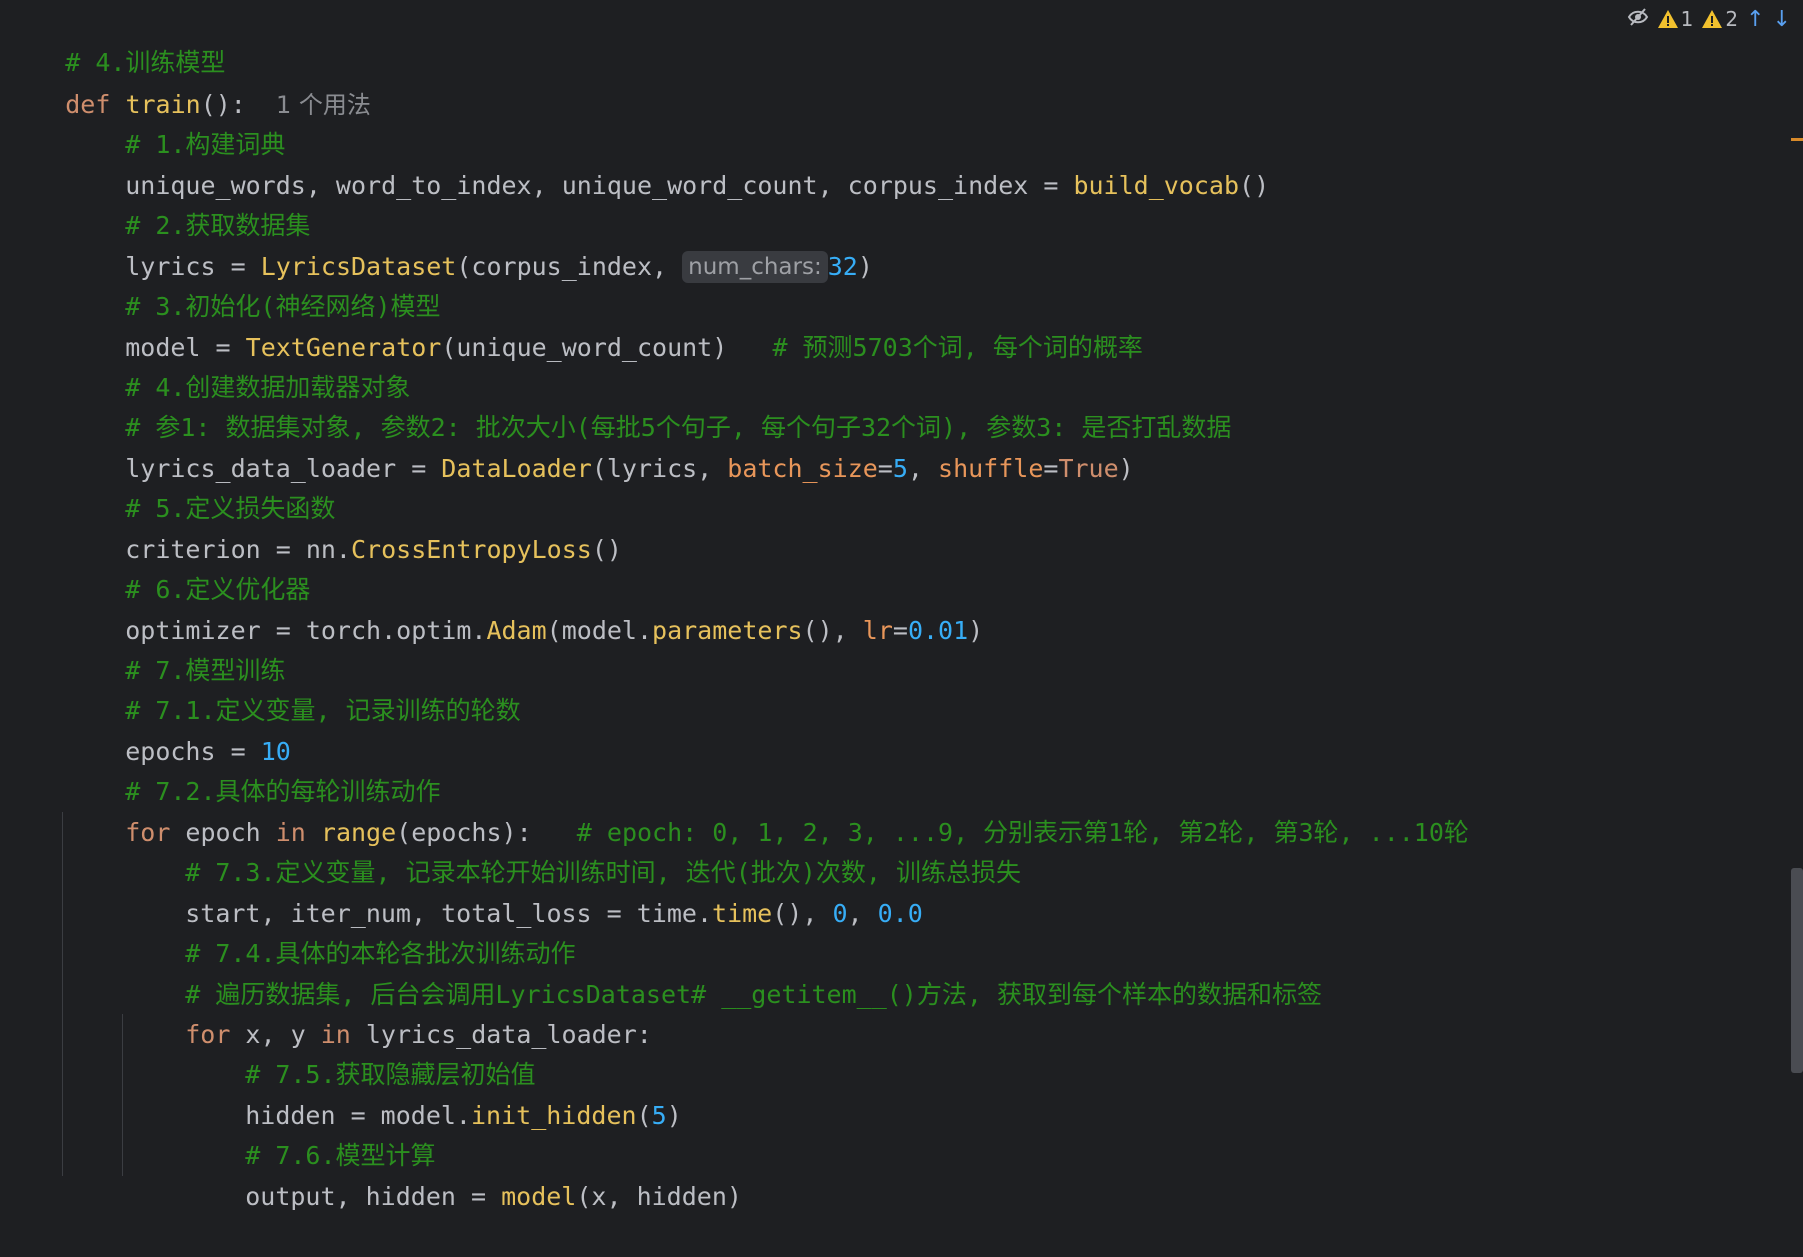  I want to click on code-line: hidden = model.init_hidden(5), so click(343, 1093).